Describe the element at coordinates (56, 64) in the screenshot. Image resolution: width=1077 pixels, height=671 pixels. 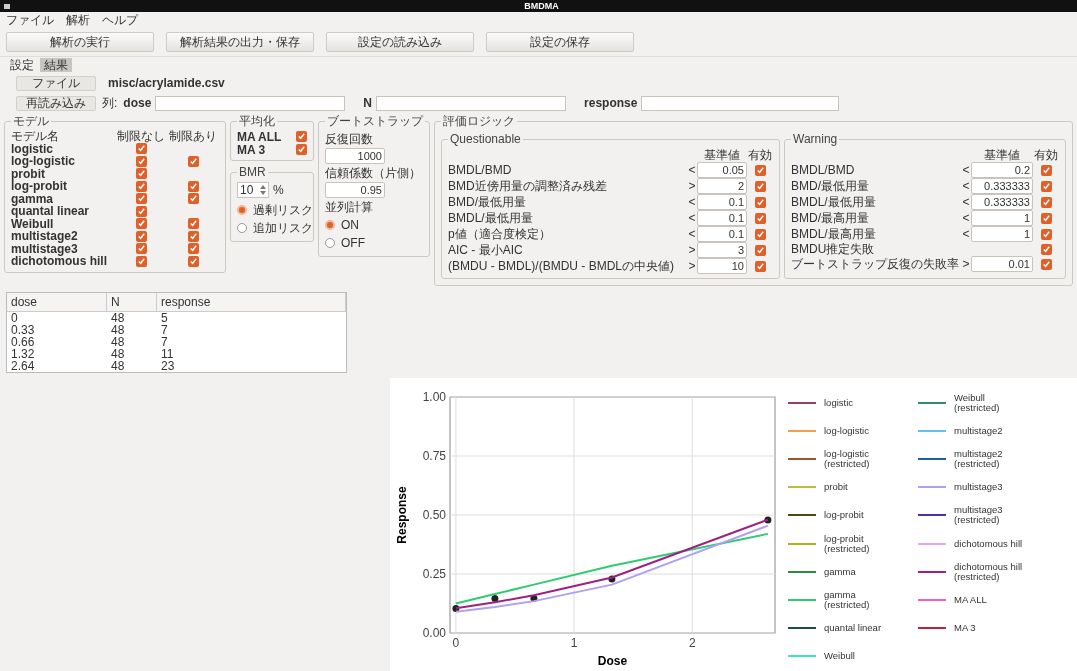
I see `tab: 結果` at that location.